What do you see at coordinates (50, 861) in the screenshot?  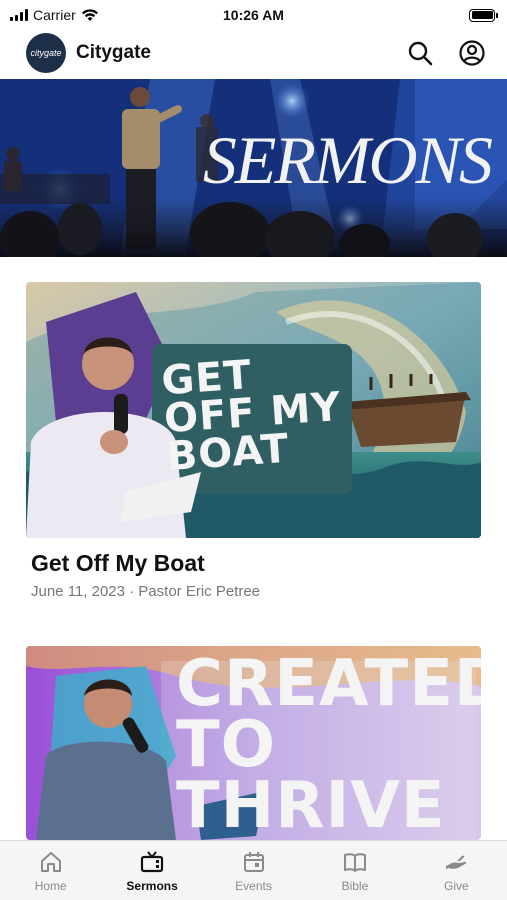 I see `home-icon` at bounding box center [50, 861].